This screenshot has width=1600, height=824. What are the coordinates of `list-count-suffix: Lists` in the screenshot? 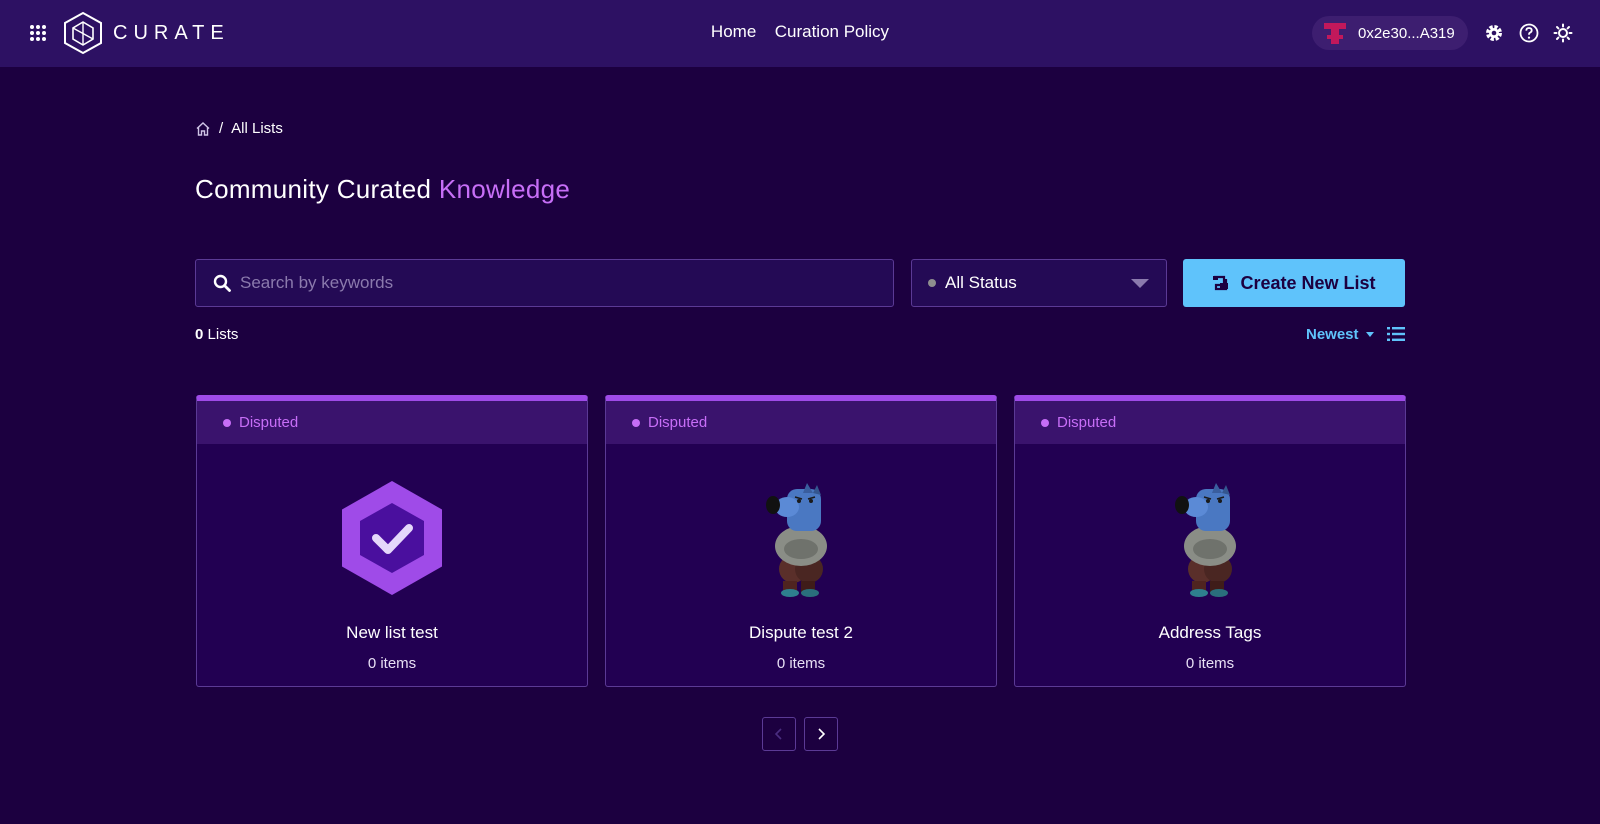 It's located at (223, 334).